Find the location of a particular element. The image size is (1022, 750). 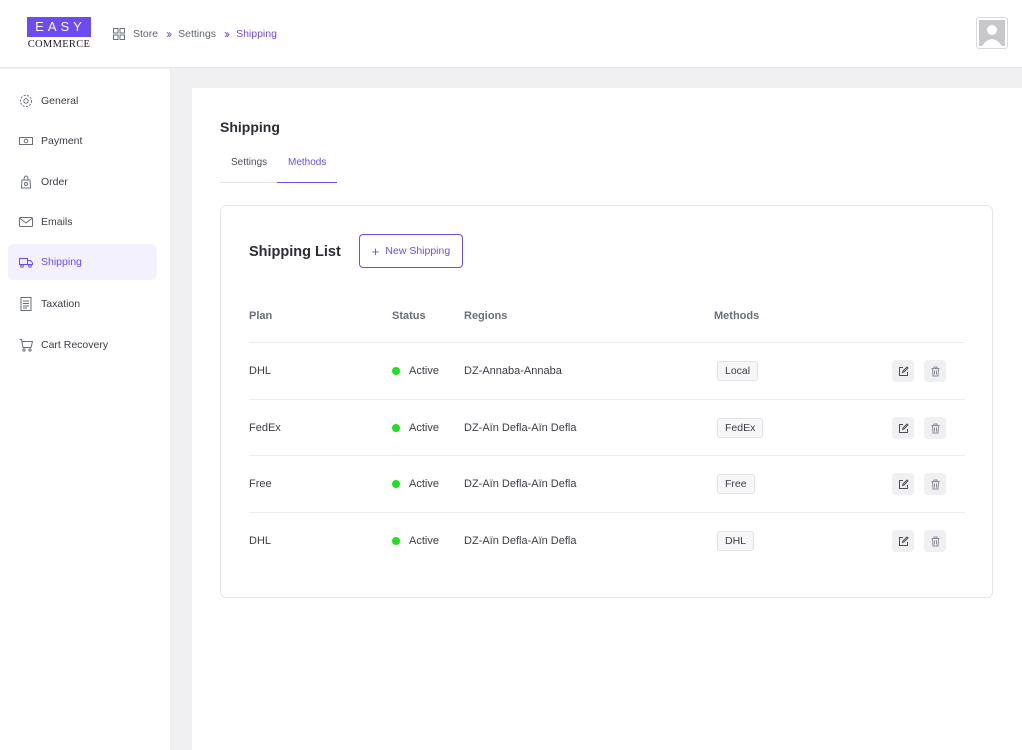

column-header-regions: Regions is located at coordinates (486, 316).